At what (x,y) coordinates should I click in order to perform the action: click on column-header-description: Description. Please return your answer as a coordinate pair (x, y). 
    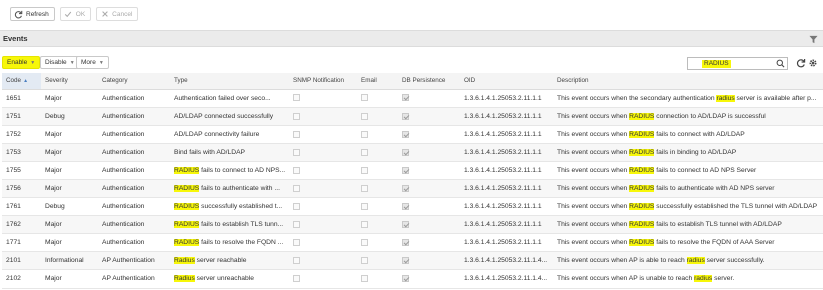
    Looking at the image, I should click on (688, 81).